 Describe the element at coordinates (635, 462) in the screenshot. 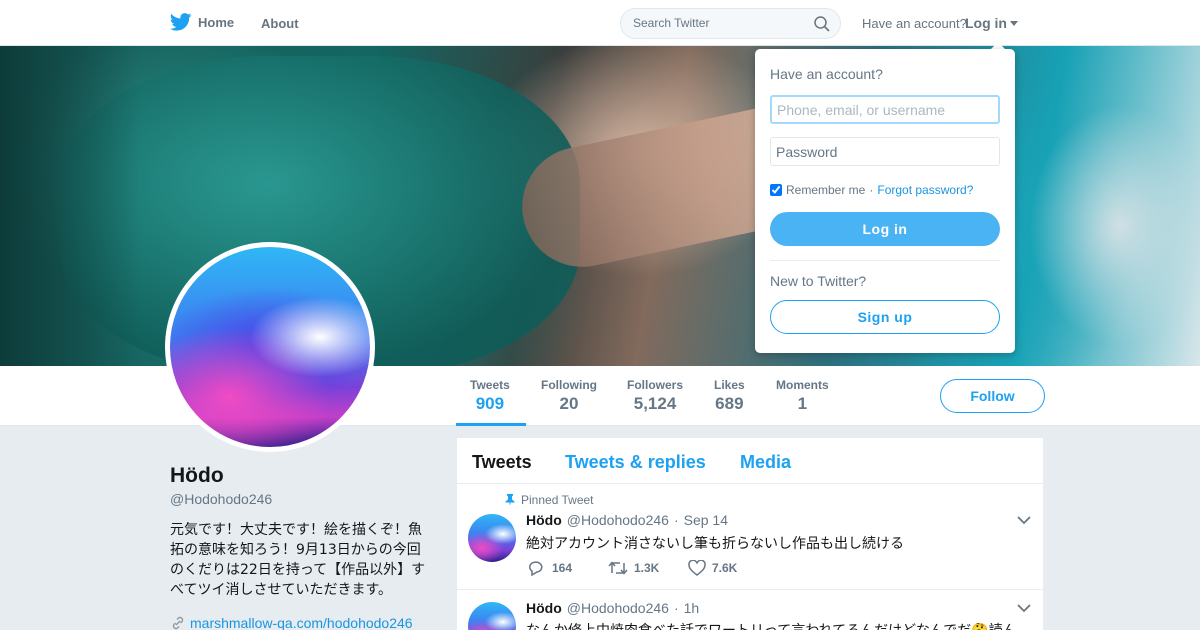

I see `tab-tweets-replies: Tweets & replies` at that location.